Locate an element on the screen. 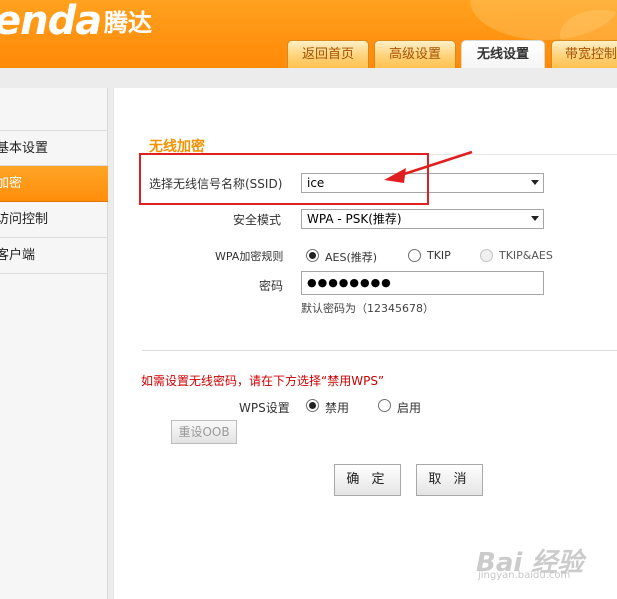 This screenshot has height=599, width=617. section-divider is located at coordinates (379, 350).